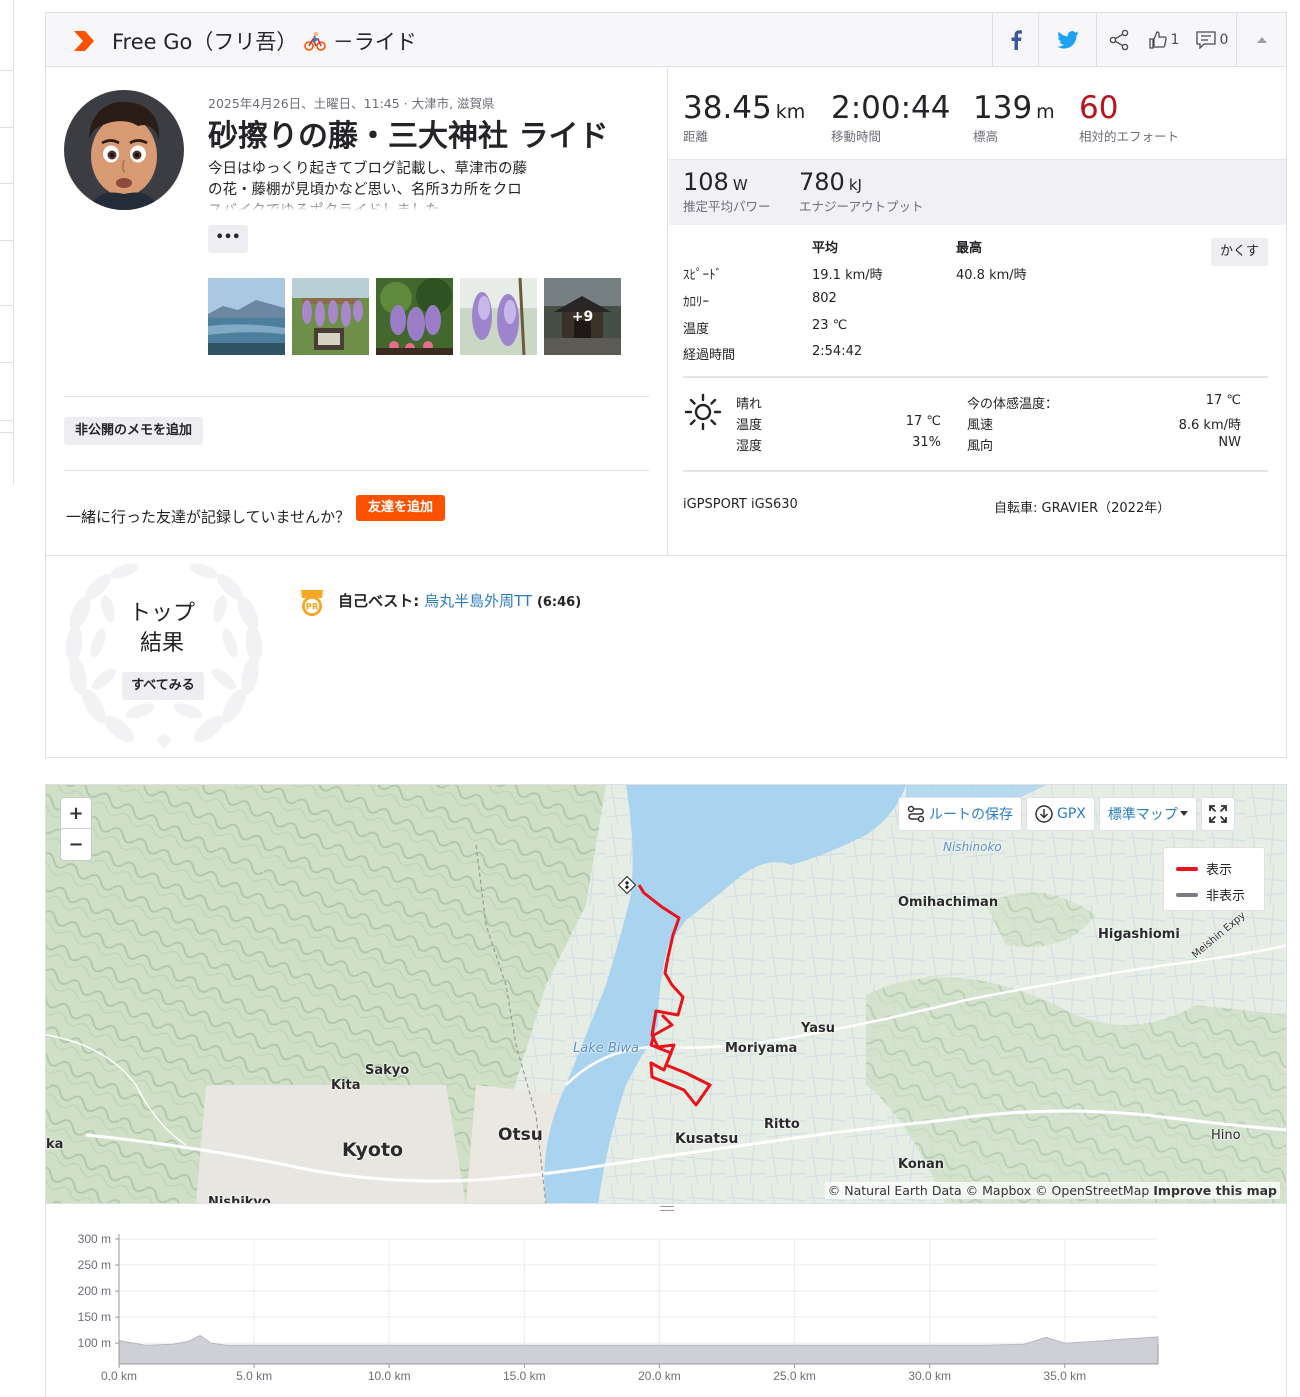  I want to click on athlete-avatar, so click(124, 150).